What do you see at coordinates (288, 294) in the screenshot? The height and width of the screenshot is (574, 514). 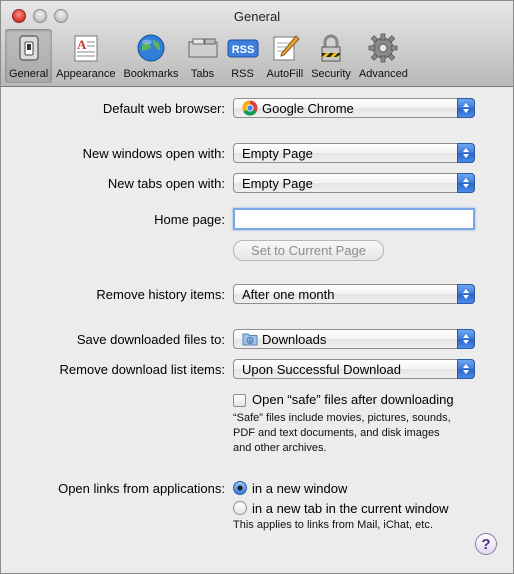 I see `remove-history-value: After one month` at bounding box center [288, 294].